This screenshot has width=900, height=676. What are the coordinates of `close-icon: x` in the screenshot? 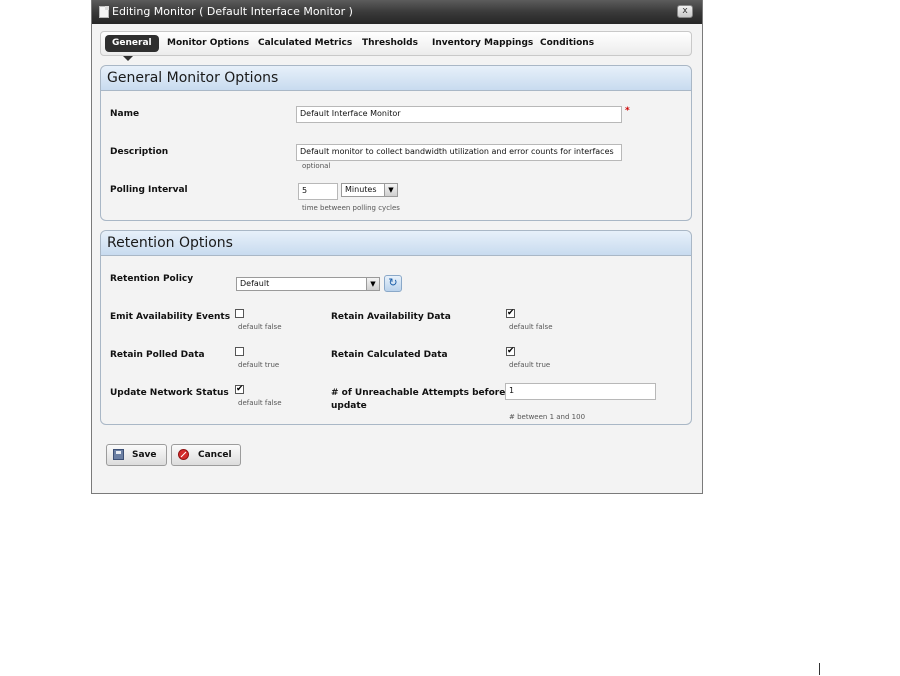 It's located at (685, 11).